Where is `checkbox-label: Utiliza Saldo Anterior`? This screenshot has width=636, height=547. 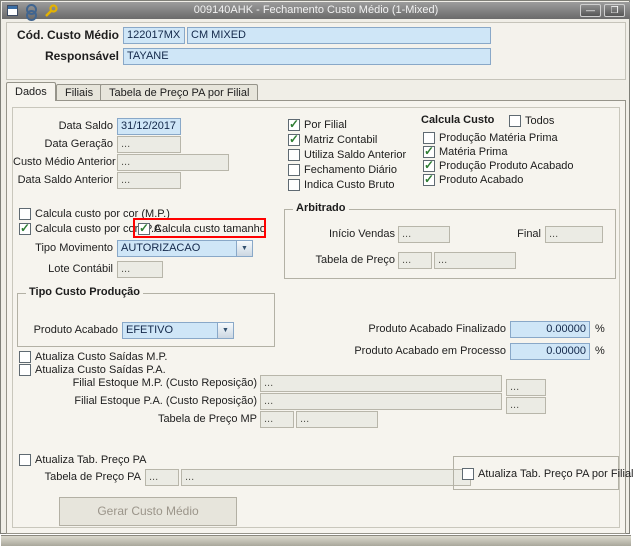 checkbox-label: Utiliza Saldo Anterior is located at coordinates (355, 155).